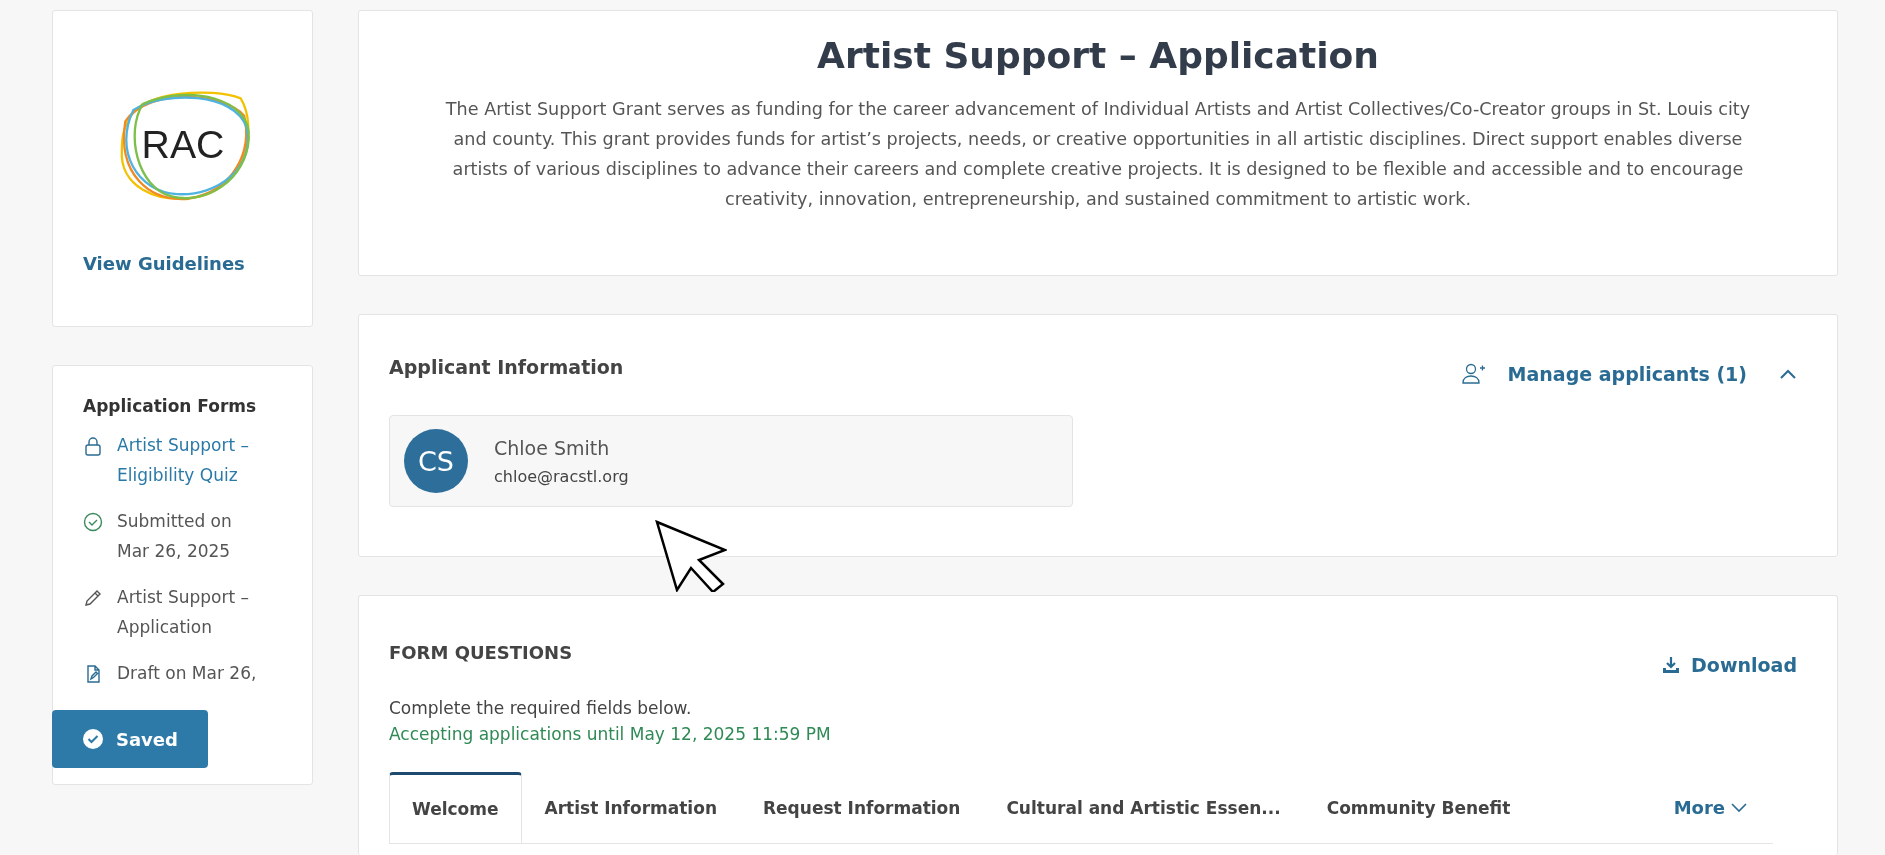  Describe the element at coordinates (1098, 55) in the screenshot. I see `page-title: Artist Support – Application` at that location.